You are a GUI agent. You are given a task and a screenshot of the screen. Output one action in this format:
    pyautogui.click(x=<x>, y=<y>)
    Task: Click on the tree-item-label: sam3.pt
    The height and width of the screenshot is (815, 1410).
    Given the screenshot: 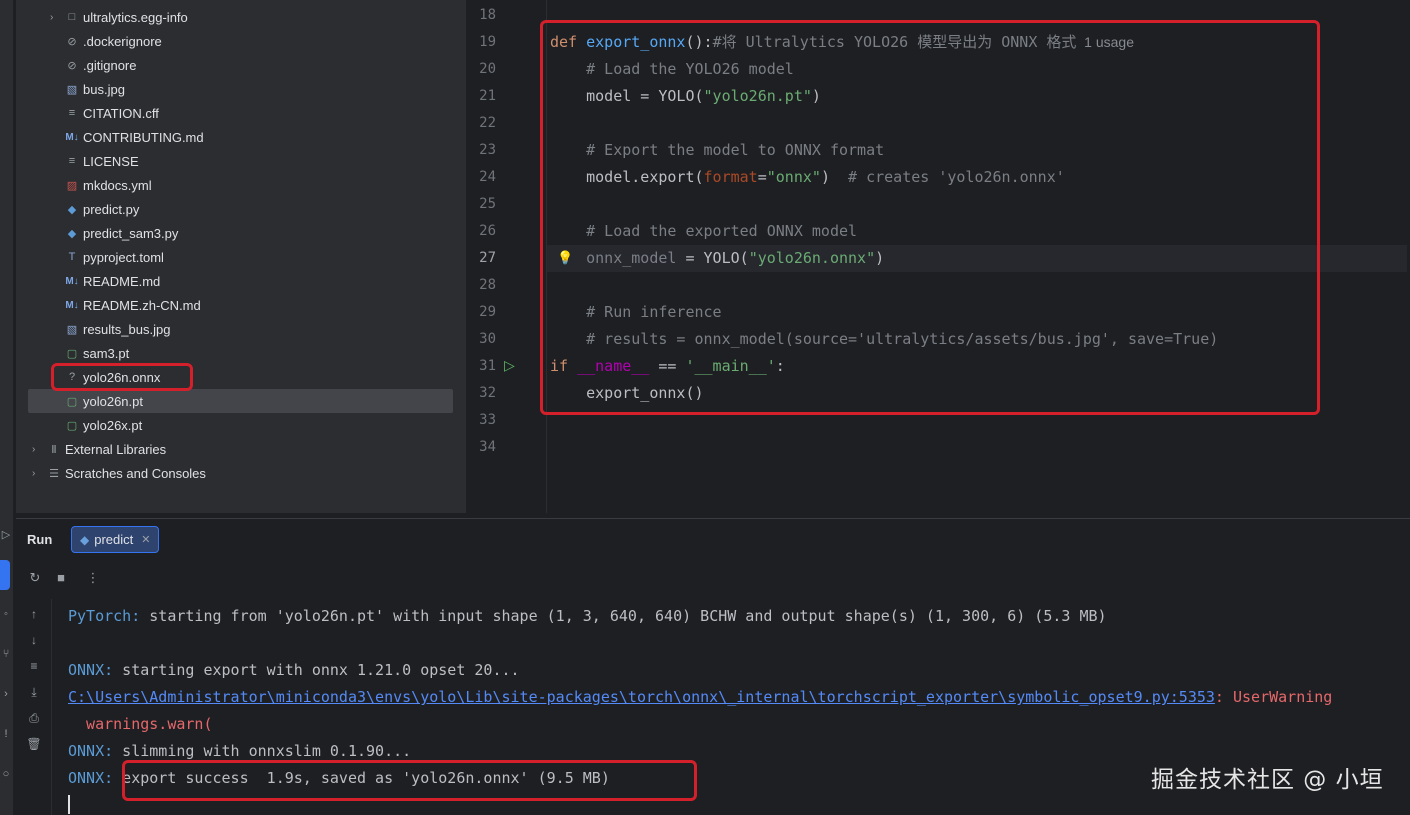 What is the action you would take?
    pyautogui.click(x=106, y=353)
    